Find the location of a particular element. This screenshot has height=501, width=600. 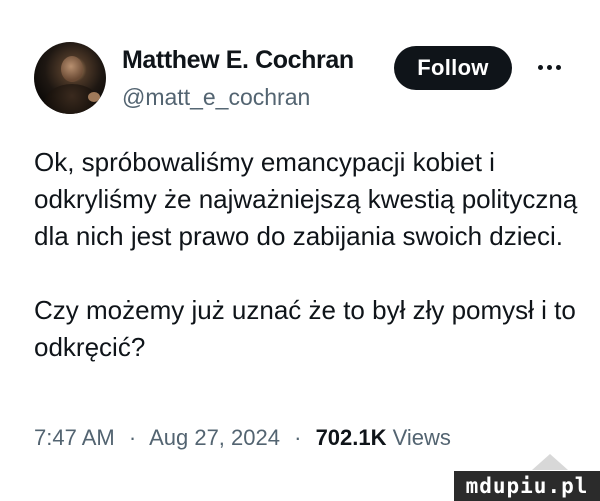

tweet-date: Aug 27, 2024 is located at coordinates (214, 437).